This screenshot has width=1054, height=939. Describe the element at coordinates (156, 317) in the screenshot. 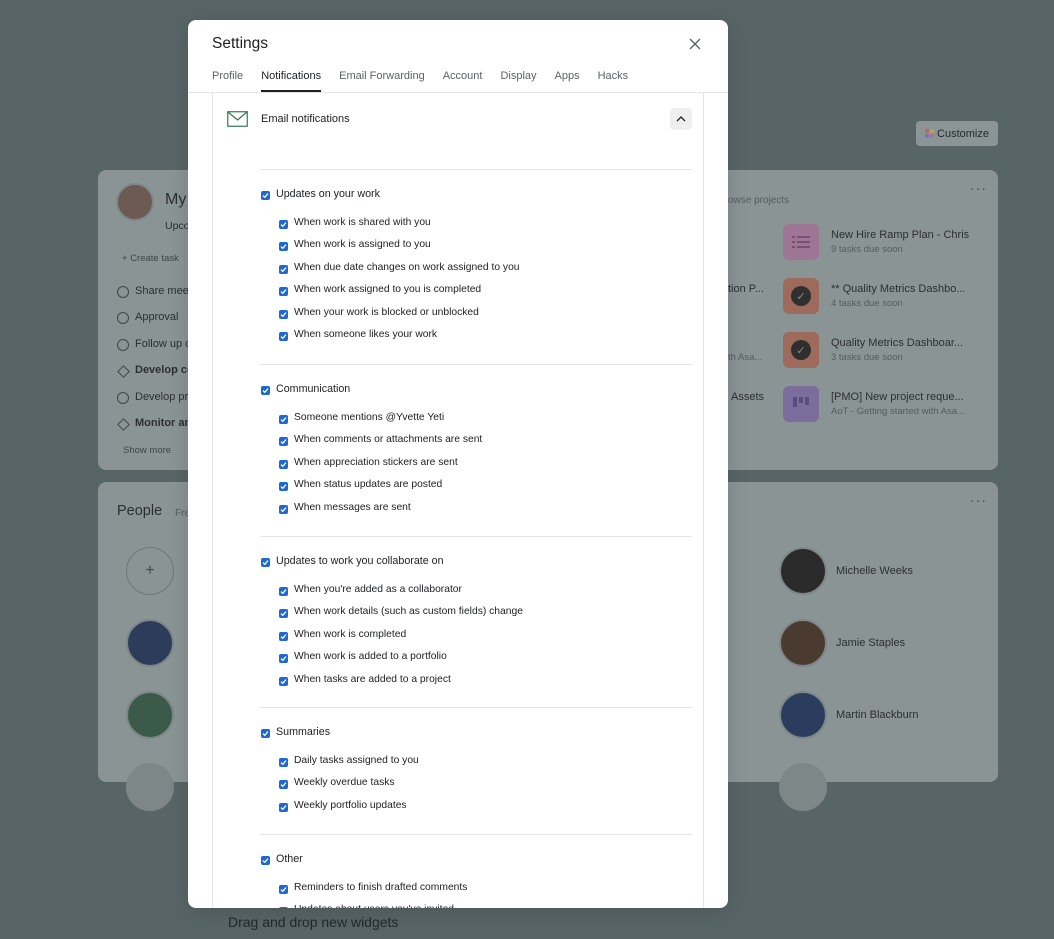

I see `task-item: Approval` at that location.